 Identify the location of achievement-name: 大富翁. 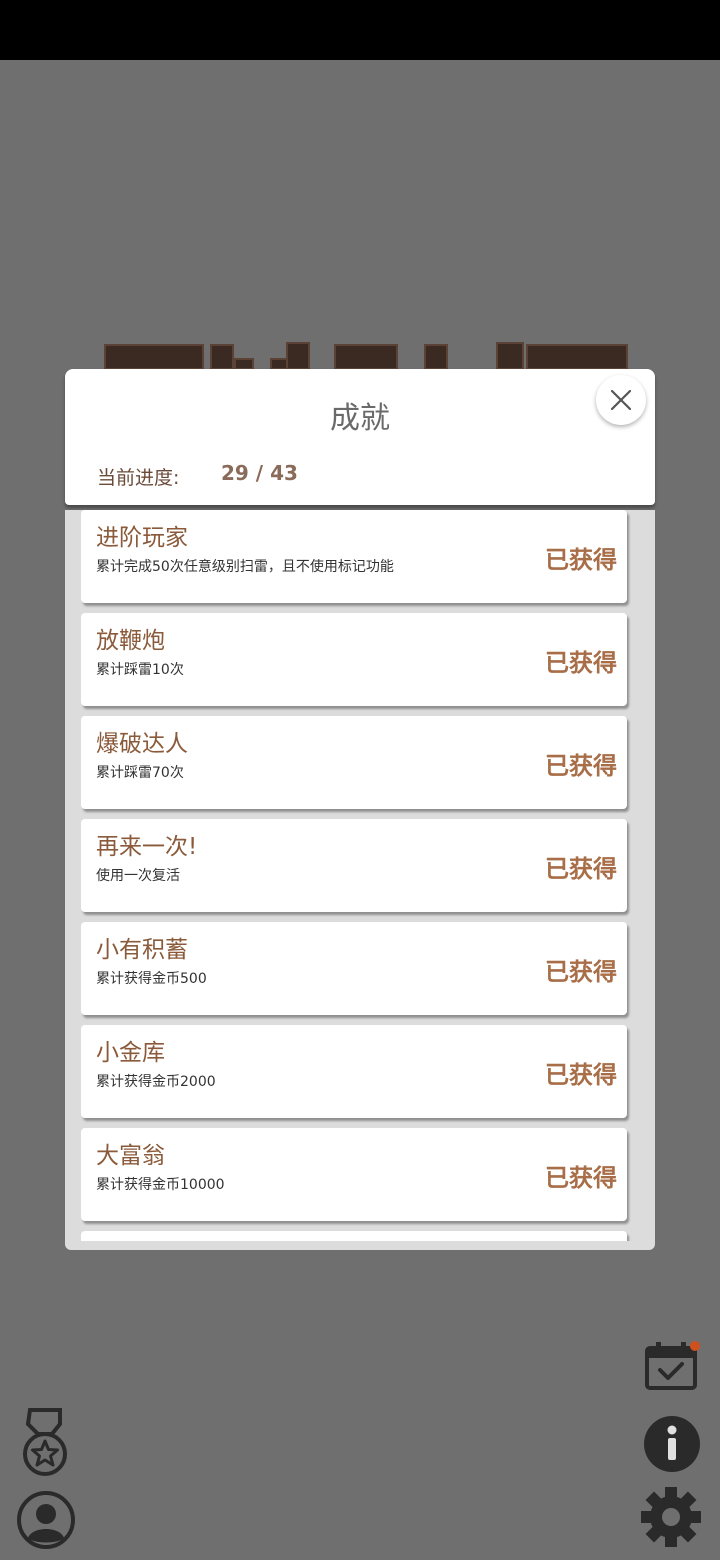
(130, 1156).